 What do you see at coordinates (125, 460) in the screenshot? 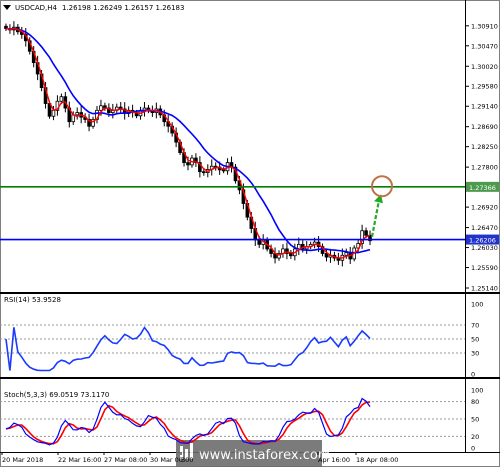
I see `time-tick-label: 27 Mar 08:00` at bounding box center [125, 460].